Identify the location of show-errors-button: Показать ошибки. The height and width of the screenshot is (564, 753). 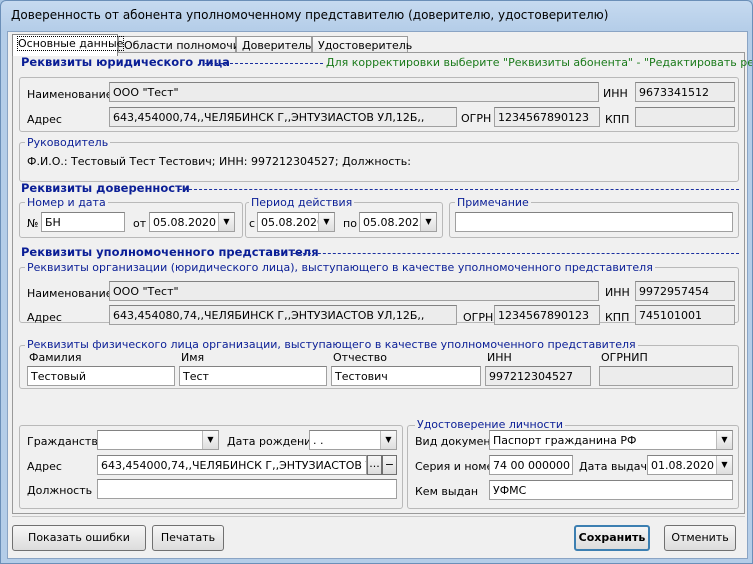
(79, 538).